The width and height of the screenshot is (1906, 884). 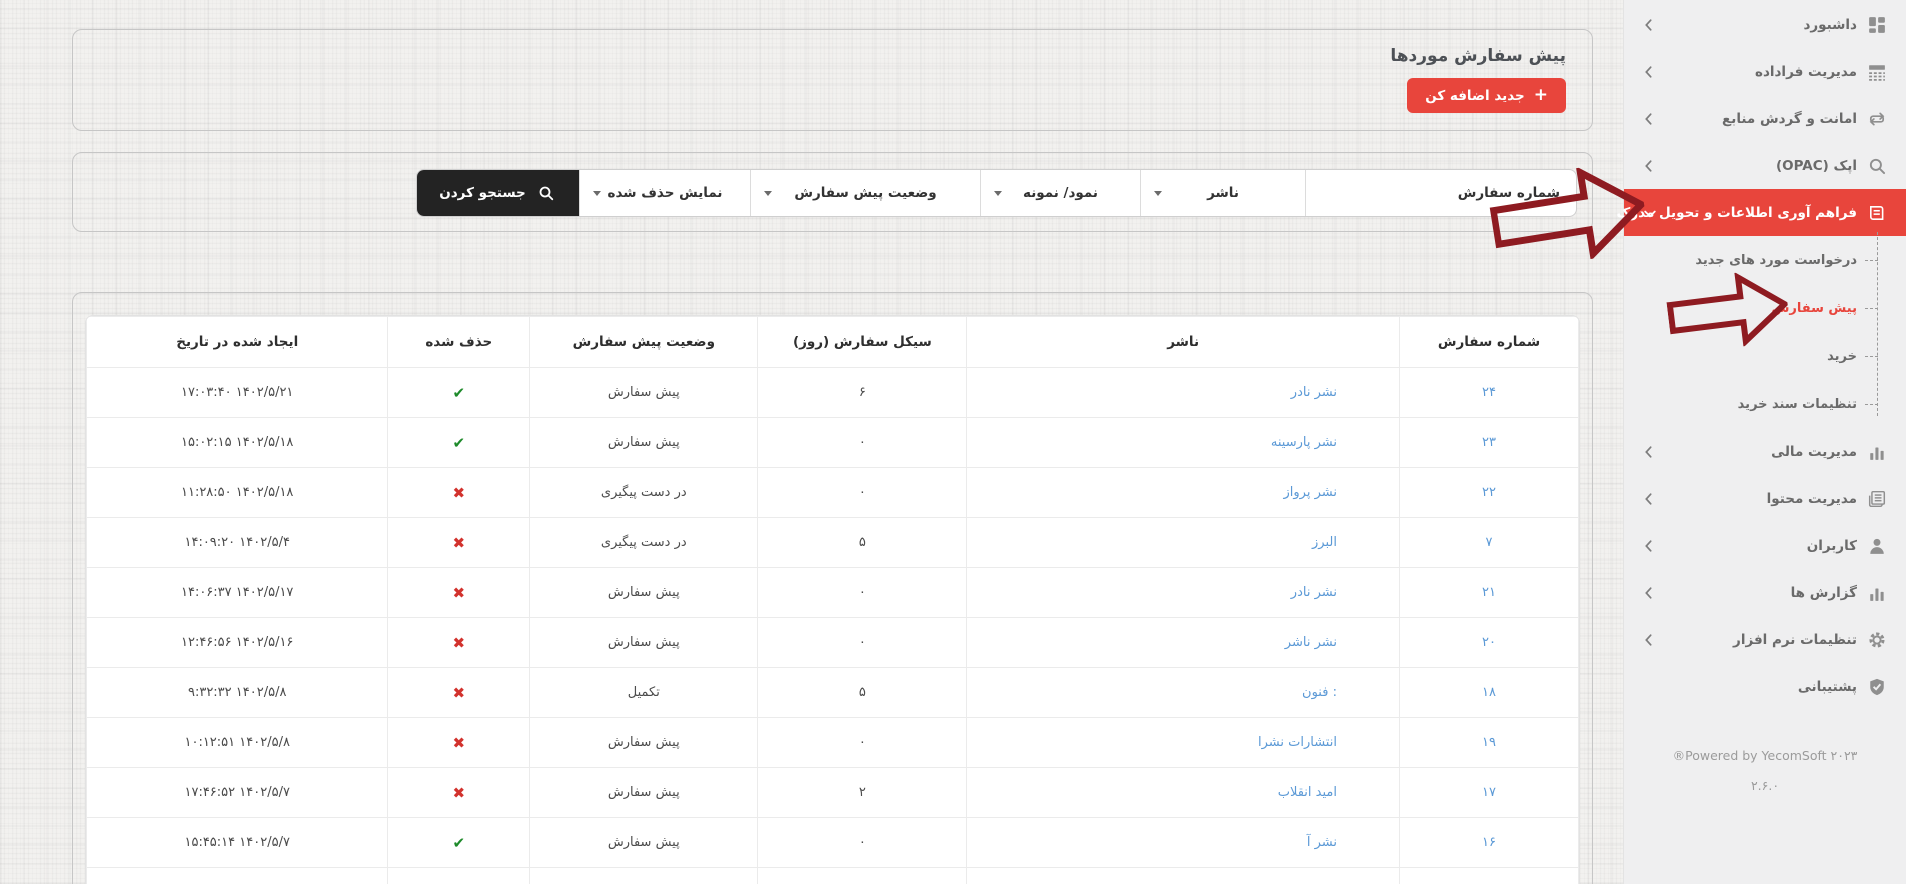 I want to click on search-button: جستجو کردن, so click(x=498, y=193).